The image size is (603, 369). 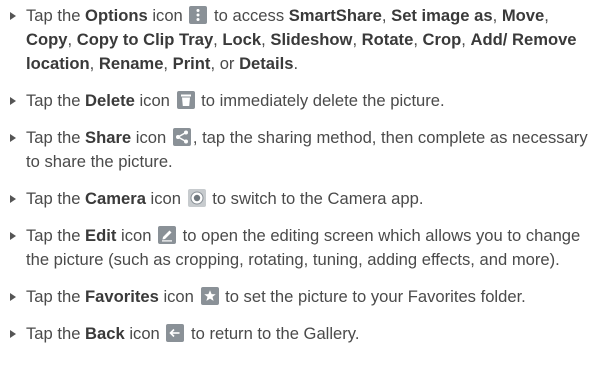 What do you see at coordinates (167, 235) in the screenshot?
I see `edit-icon` at bounding box center [167, 235].